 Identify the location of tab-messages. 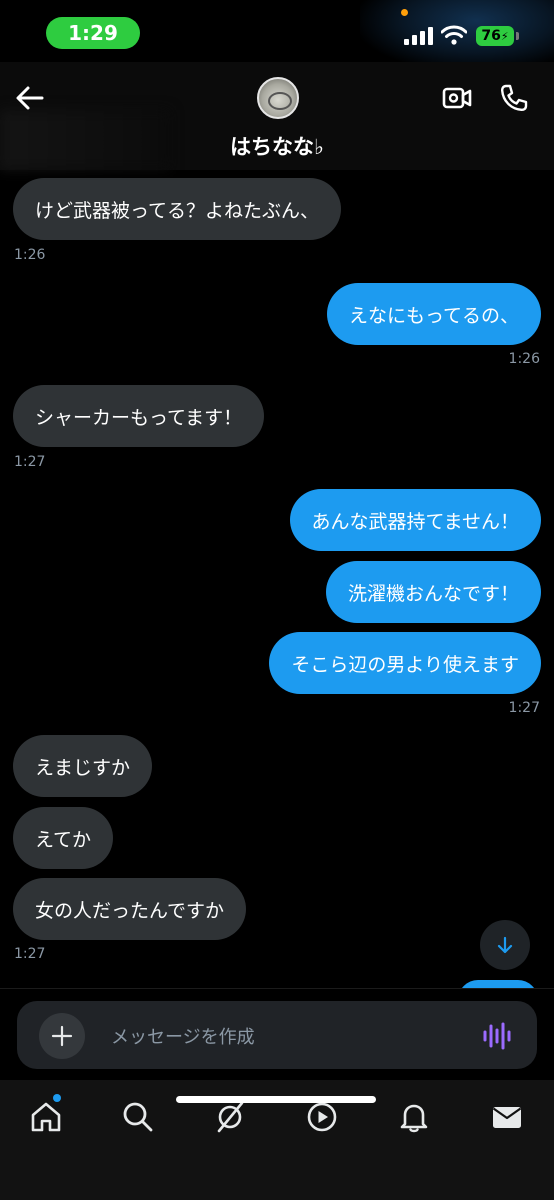
(507, 1117).